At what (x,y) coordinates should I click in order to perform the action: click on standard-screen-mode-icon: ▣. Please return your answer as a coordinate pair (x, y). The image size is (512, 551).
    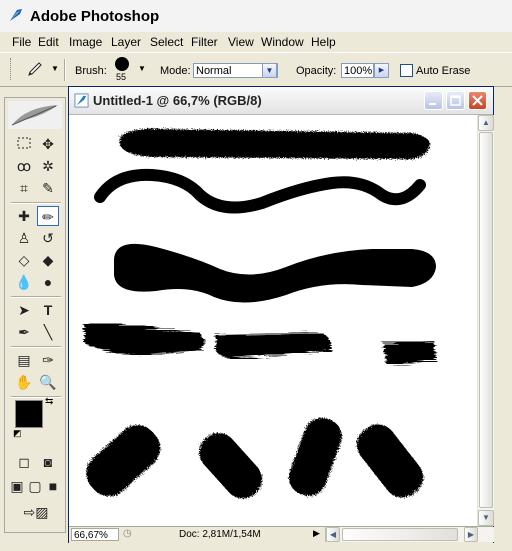
    Looking at the image, I should click on (17, 486).